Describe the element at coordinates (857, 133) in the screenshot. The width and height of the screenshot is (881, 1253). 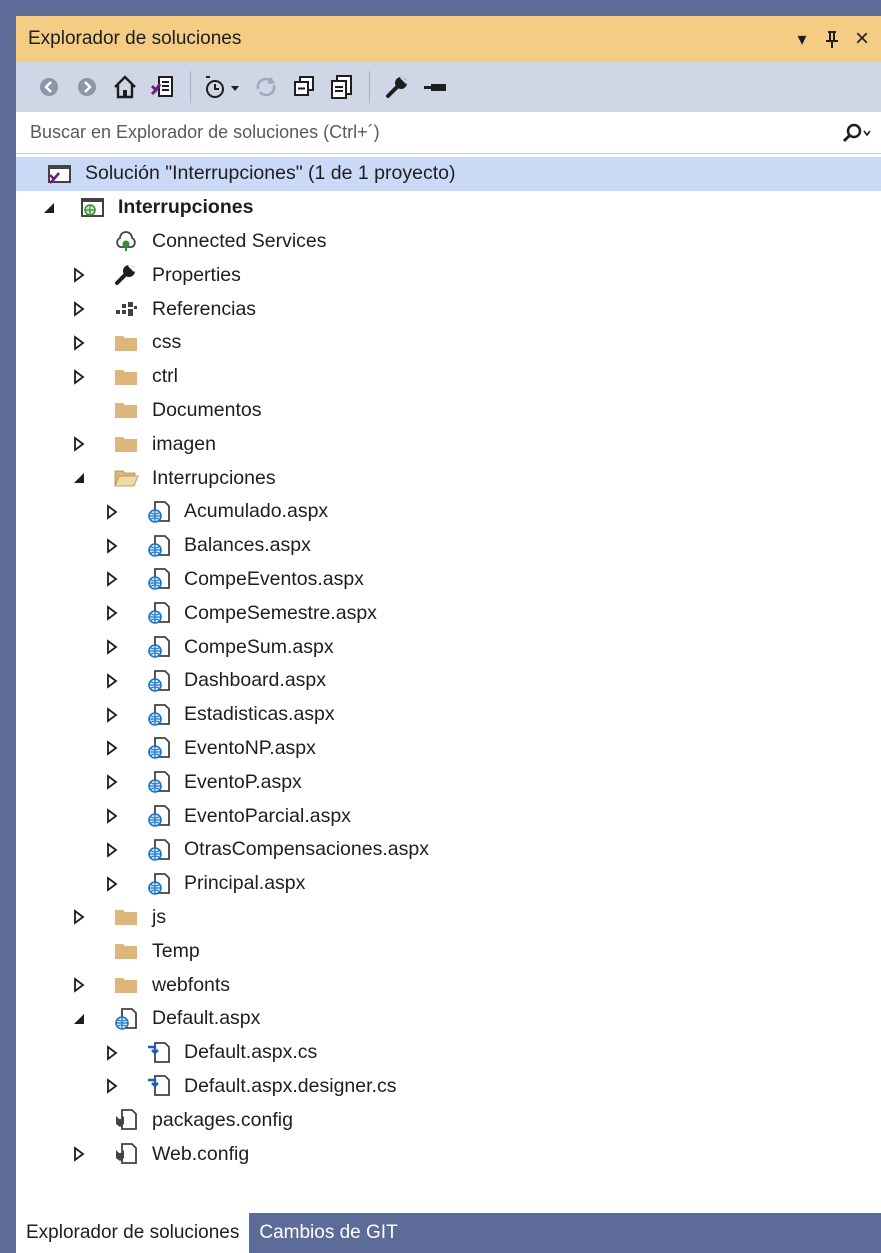
I see `search-icon` at that location.